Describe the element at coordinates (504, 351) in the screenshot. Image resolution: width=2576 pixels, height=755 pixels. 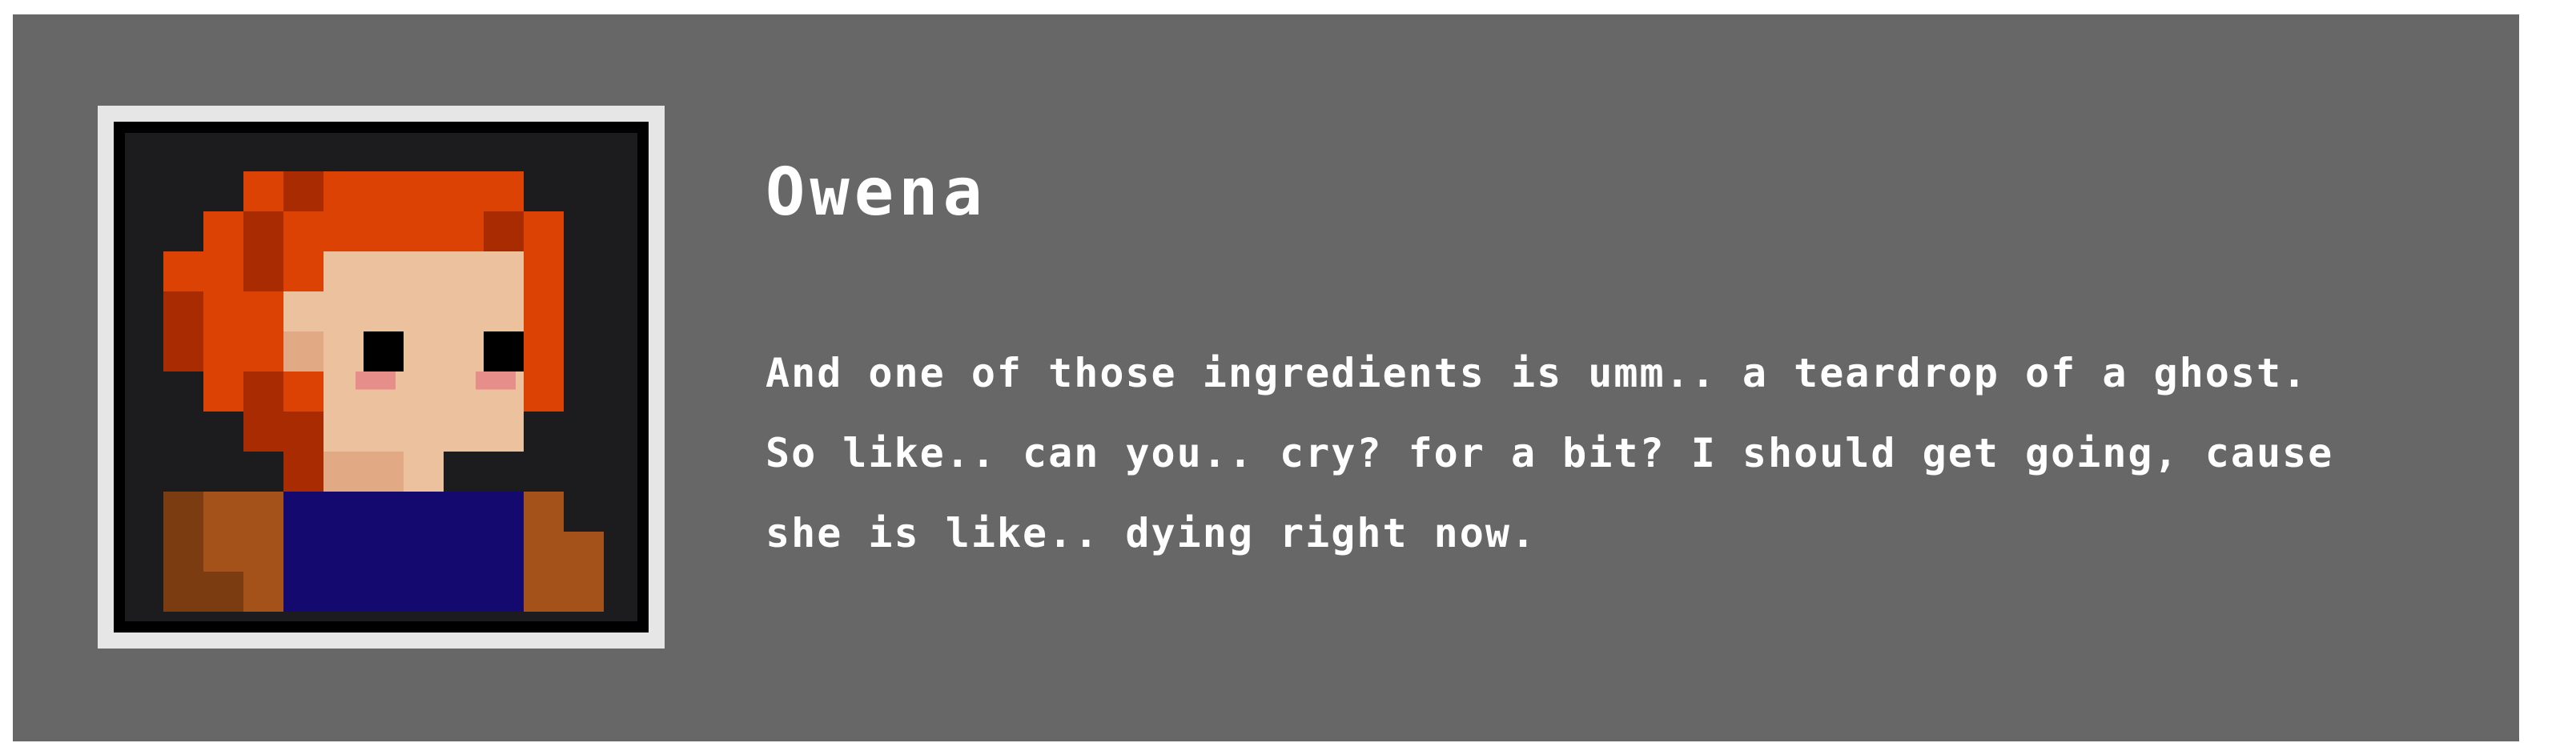
I see `right-eye` at that location.